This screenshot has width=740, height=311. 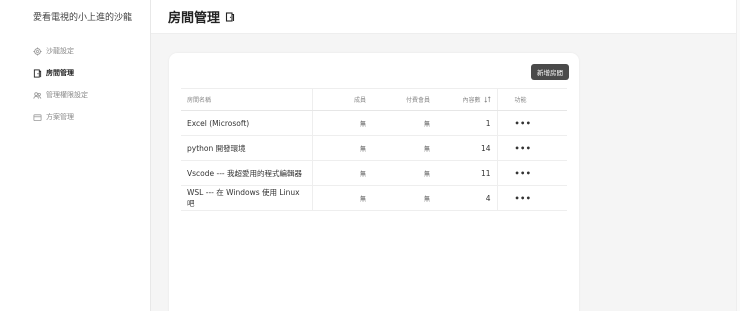 I want to click on sidebar-item-room-management: 房間管理, so click(x=53, y=73).